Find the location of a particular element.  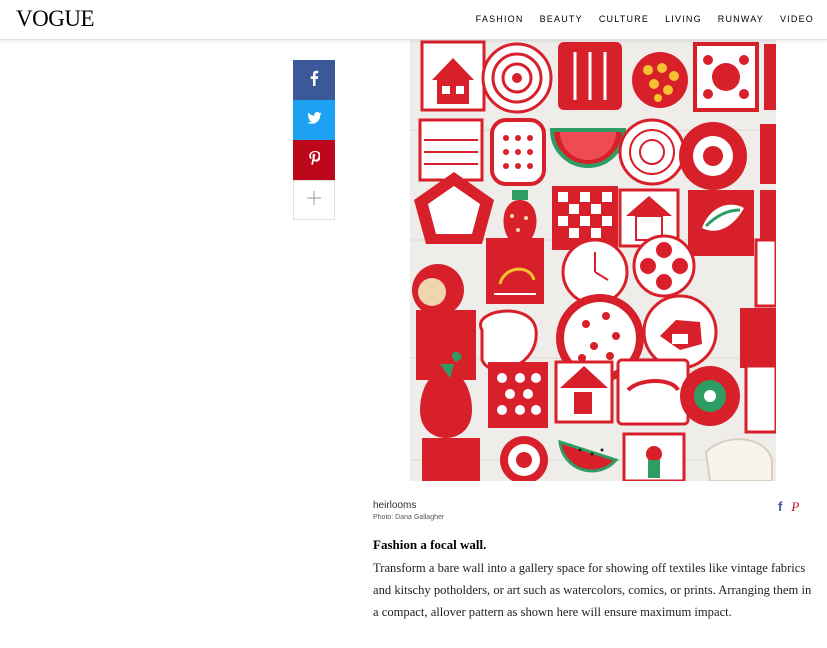

facebook-icon: f is located at coordinates (780, 507).